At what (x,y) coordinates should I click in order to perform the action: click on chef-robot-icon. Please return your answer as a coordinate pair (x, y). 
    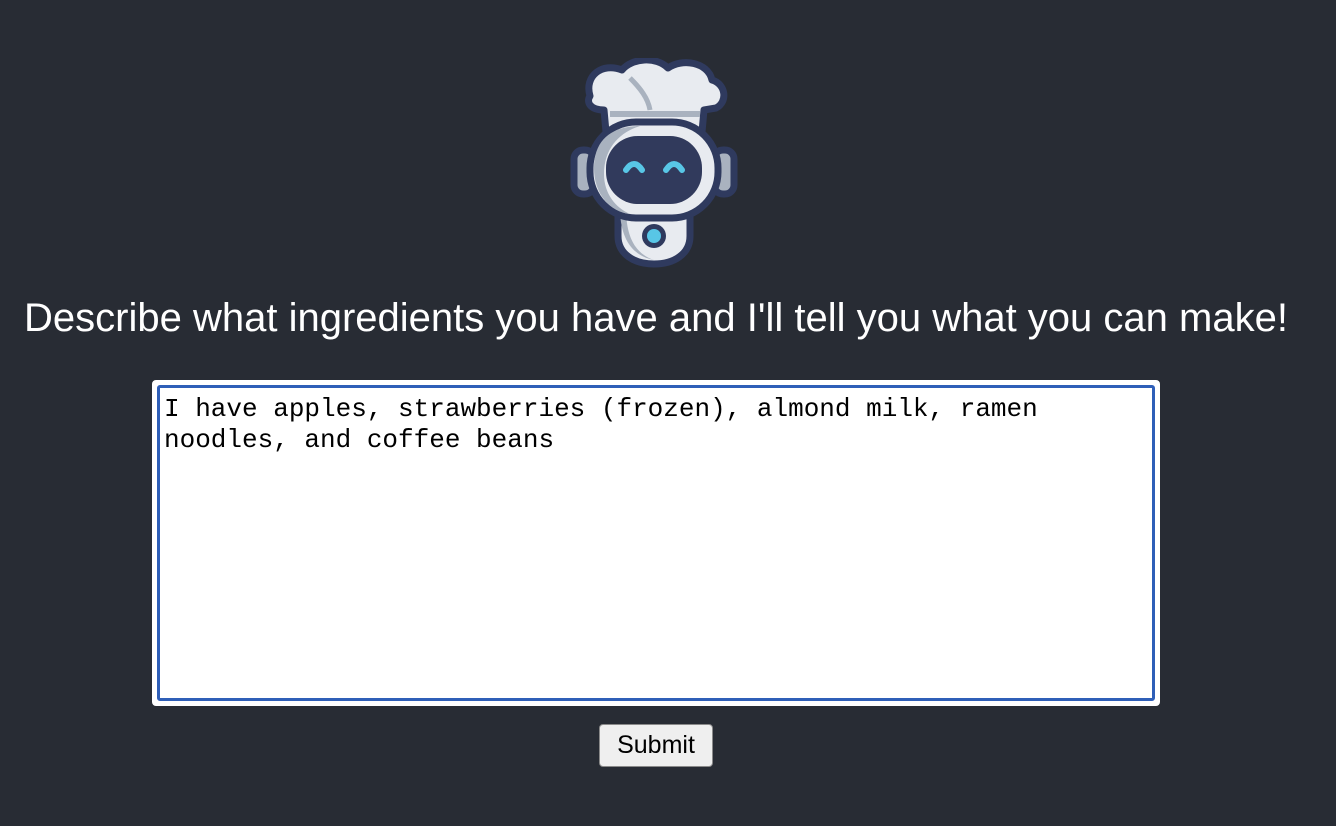
    Looking at the image, I should click on (654, 163).